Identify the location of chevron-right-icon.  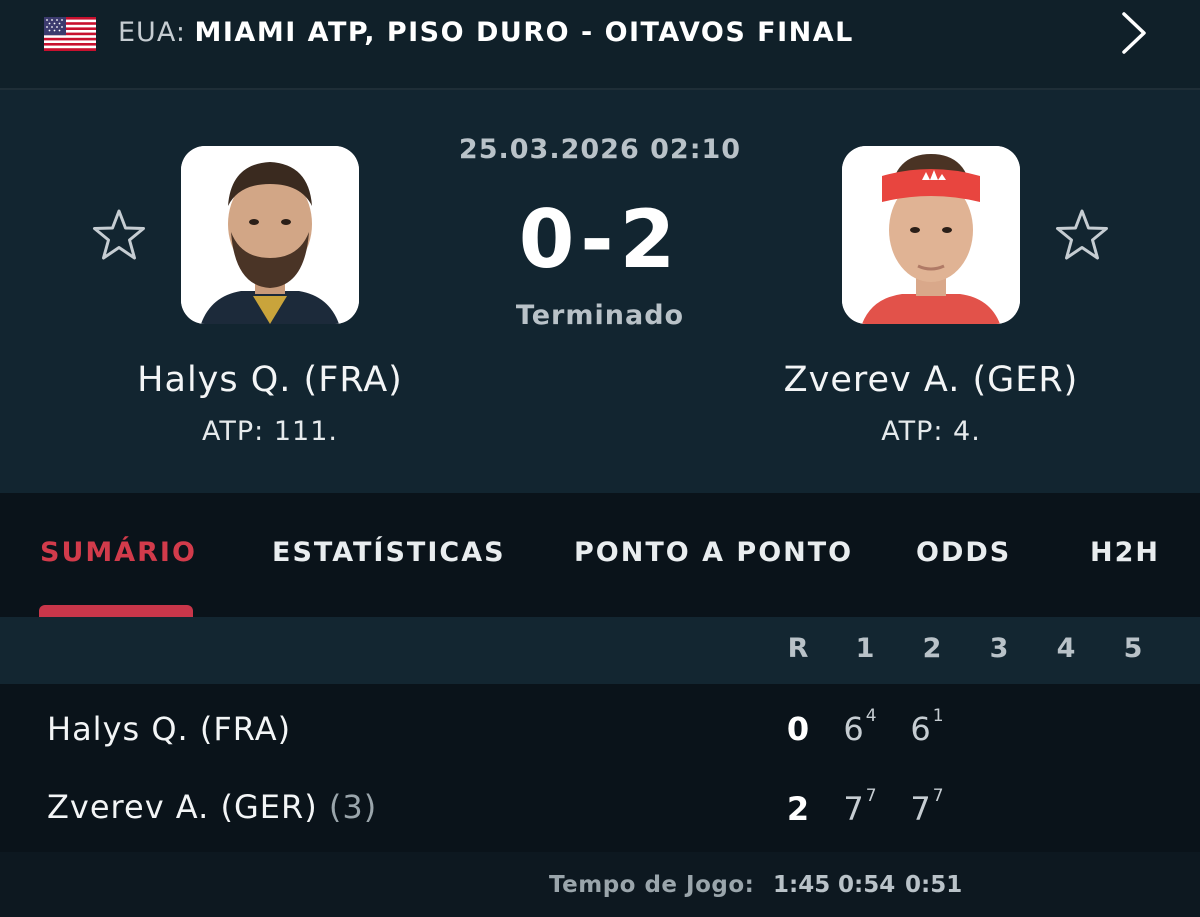
(1134, 33).